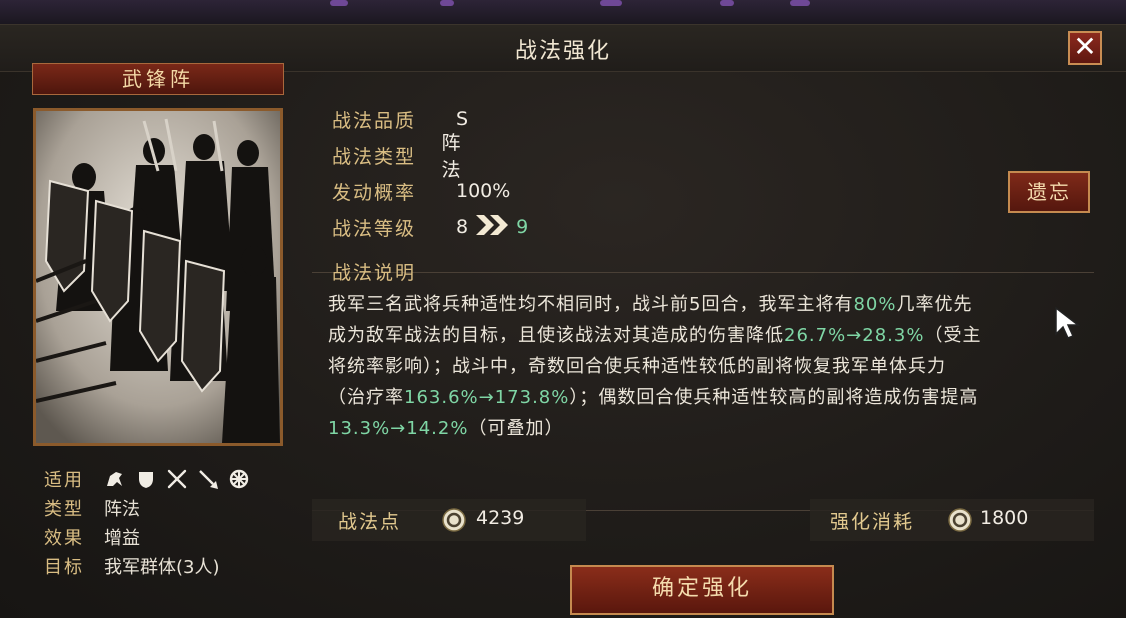  I want to click on property-value: 增益, so click(122, 538).